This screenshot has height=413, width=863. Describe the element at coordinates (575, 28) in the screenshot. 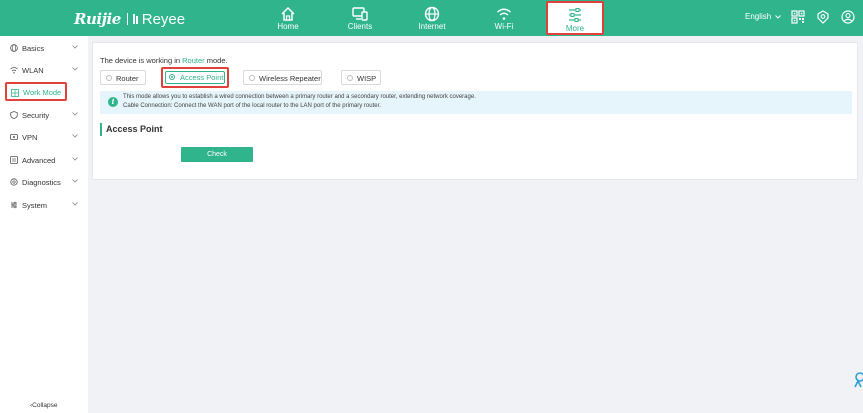

I see `nav-more-label: More` at that location.